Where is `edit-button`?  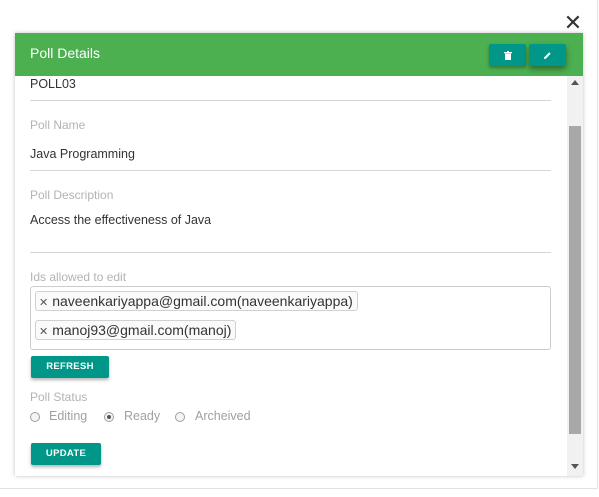 edit-button is located at coordinates (547, 55).